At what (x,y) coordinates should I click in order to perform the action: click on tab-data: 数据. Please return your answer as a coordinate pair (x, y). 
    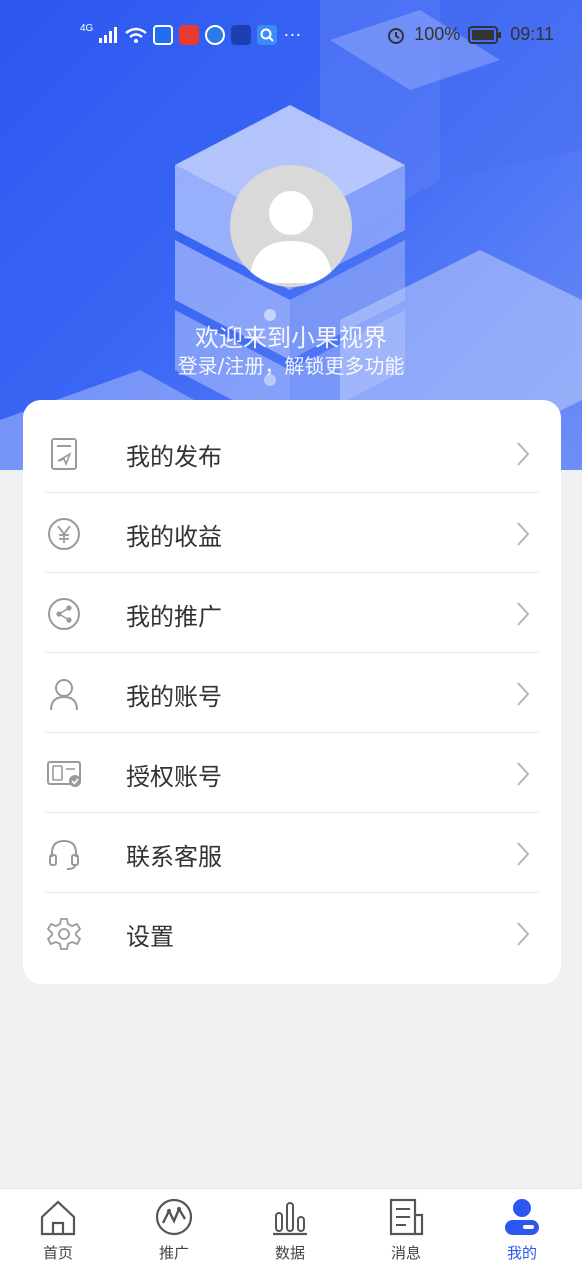
    Looking at the image, I should click on (290, 1229).